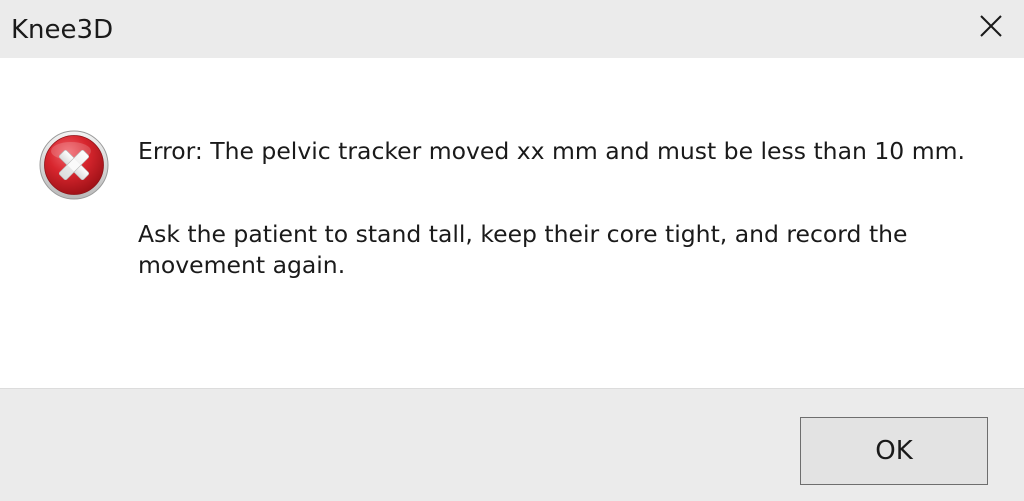 The image size is (1024, 501). What do you see at coordinates (512, 29) in the screenshot?
I see `title-bar: Knee3D` at bounding box center [512, 29].